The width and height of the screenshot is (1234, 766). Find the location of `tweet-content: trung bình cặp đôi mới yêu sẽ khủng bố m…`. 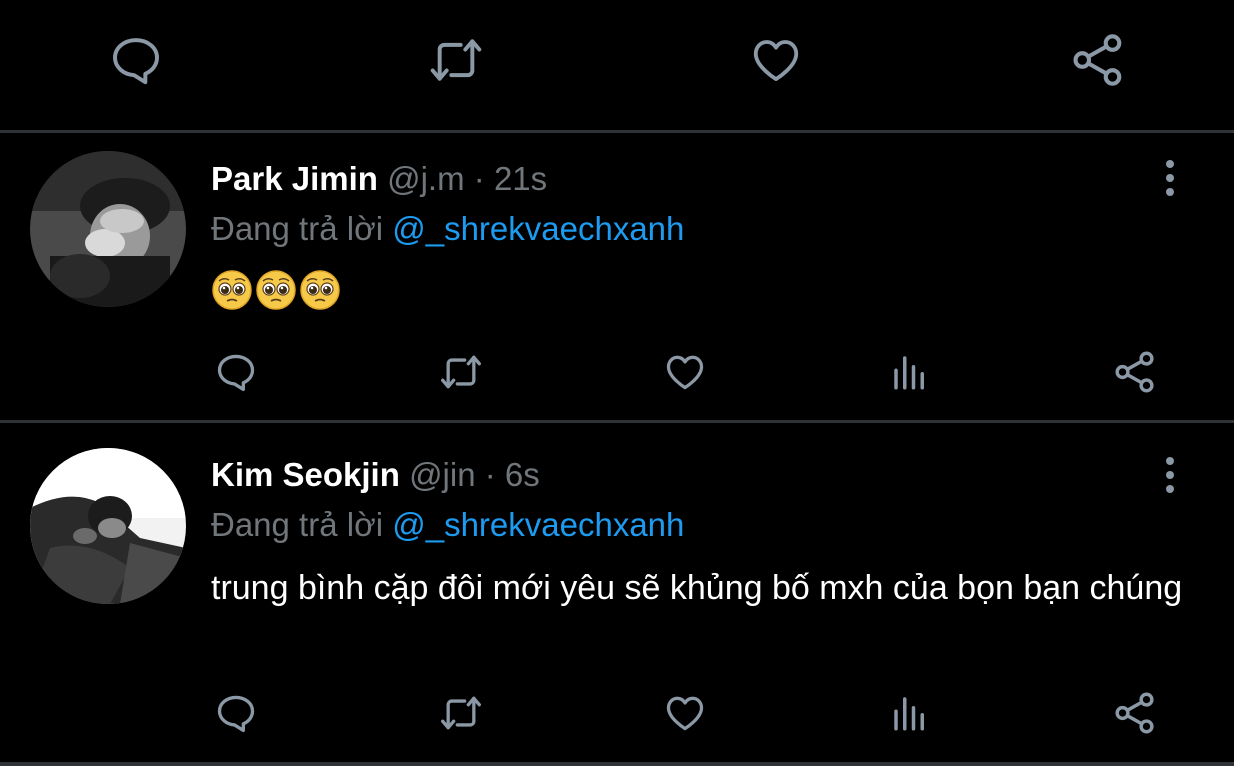

tweet-content: trung bình cặp đôi mới yêu sẽ khủng bố m… is located at coordinates (697, 588).